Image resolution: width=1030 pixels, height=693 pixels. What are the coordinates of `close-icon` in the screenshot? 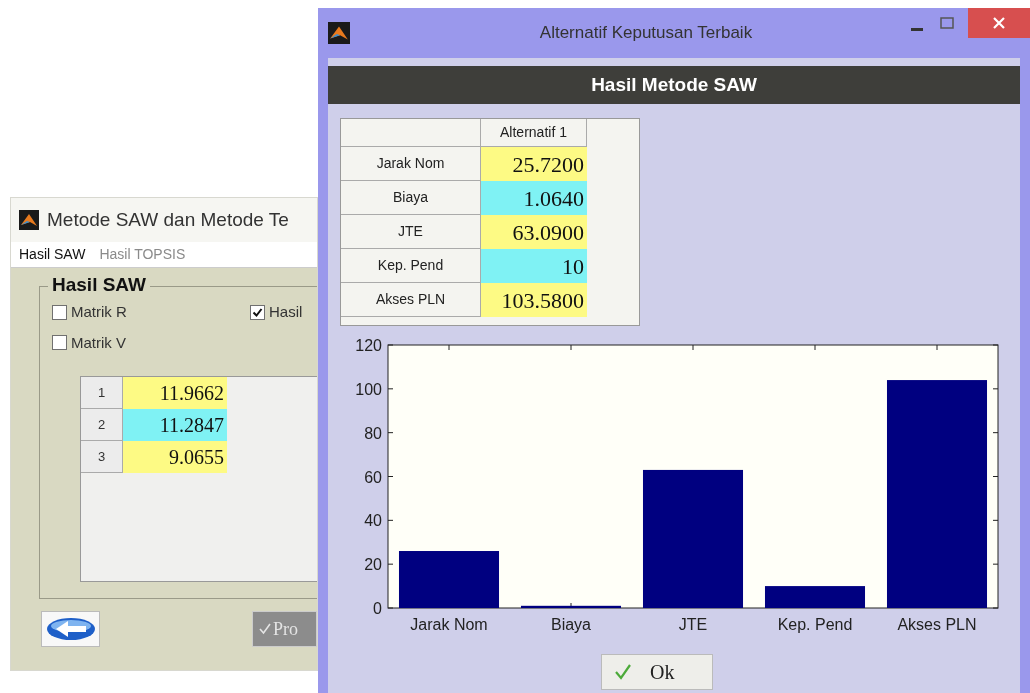 It's located at (999, 23).